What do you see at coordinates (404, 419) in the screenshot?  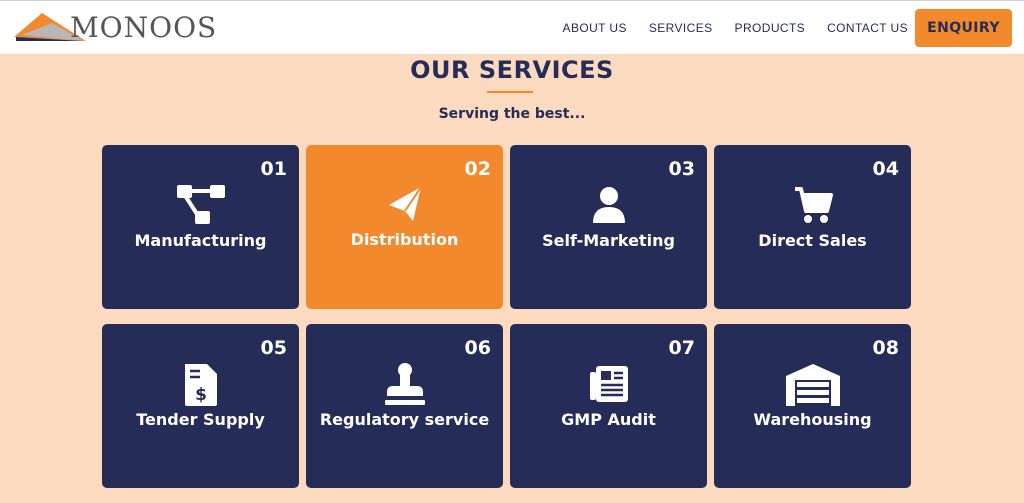 I see `card-label: Regulatory service` at bounding box center [404, 419].